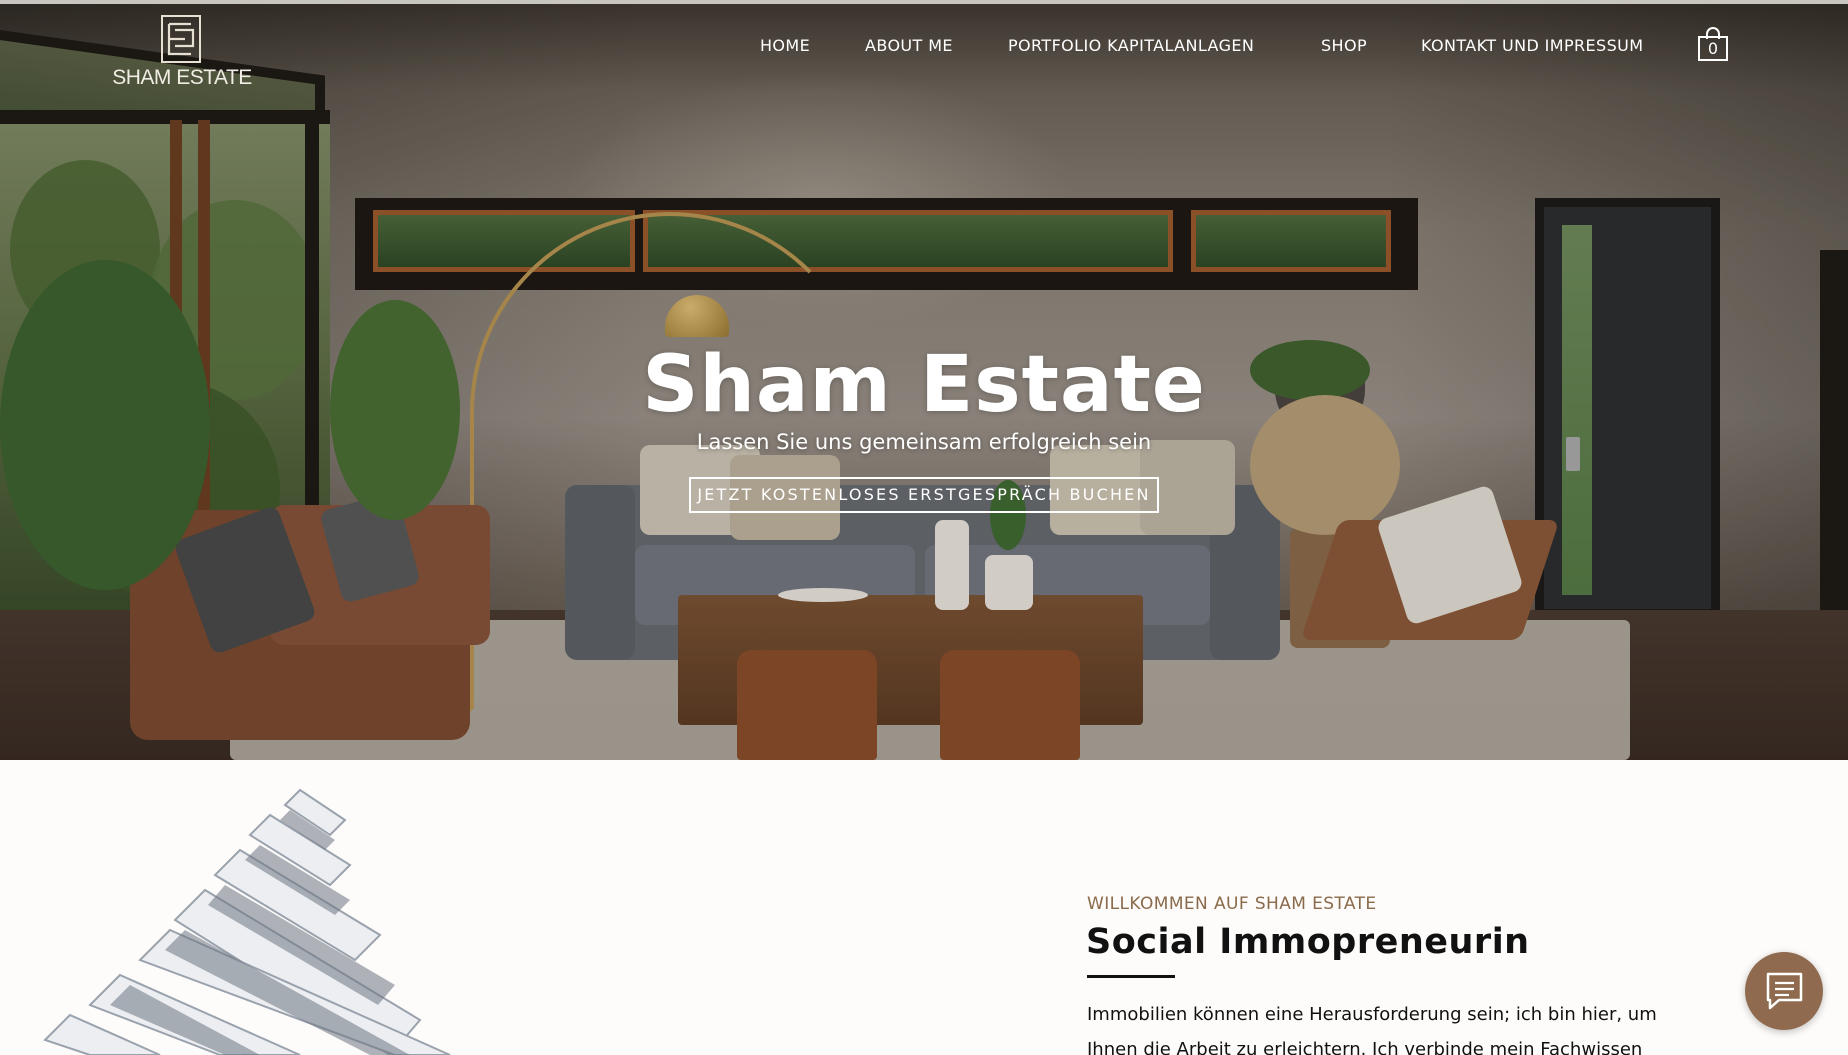  I want to click on hero-title: Sham Estate, so click(924, 385).